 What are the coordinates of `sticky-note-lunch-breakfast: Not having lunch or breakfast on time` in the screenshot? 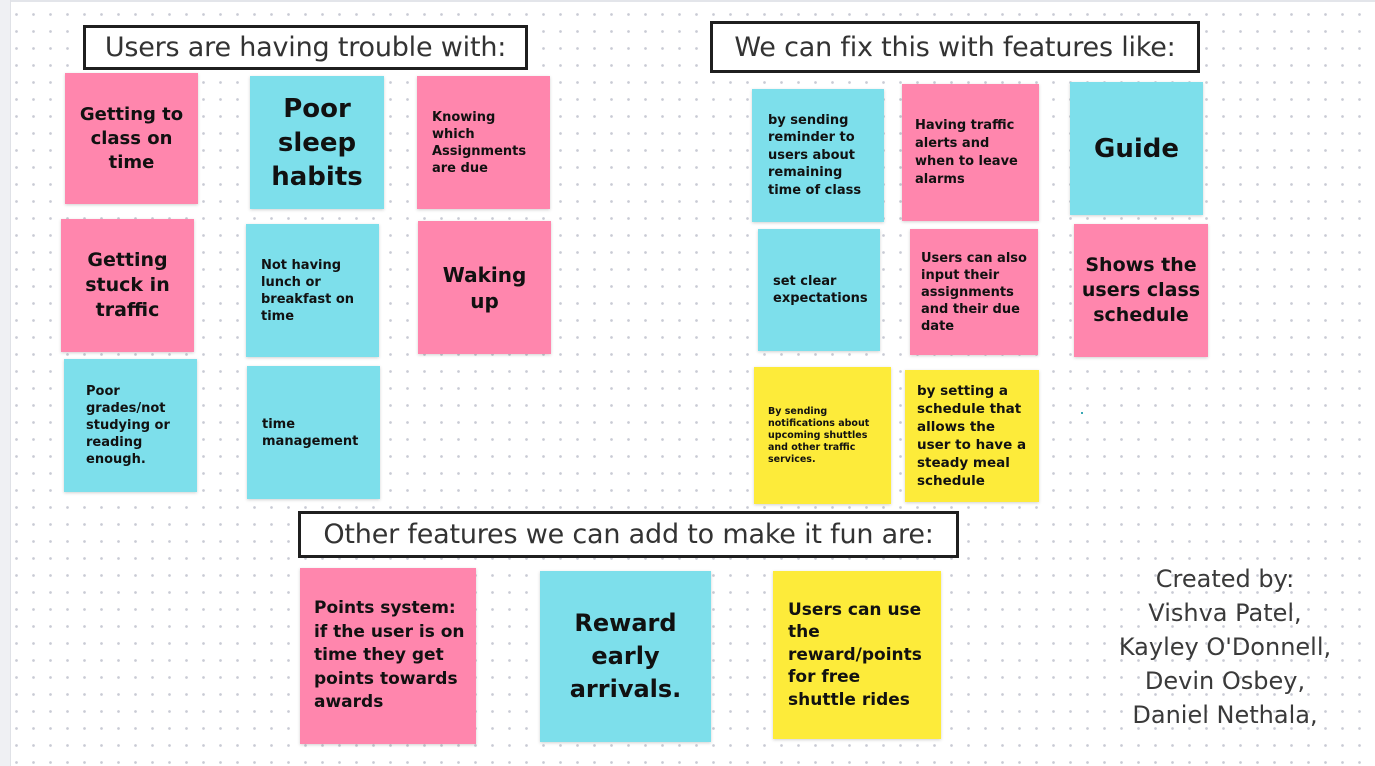 It's located at (312, 290).